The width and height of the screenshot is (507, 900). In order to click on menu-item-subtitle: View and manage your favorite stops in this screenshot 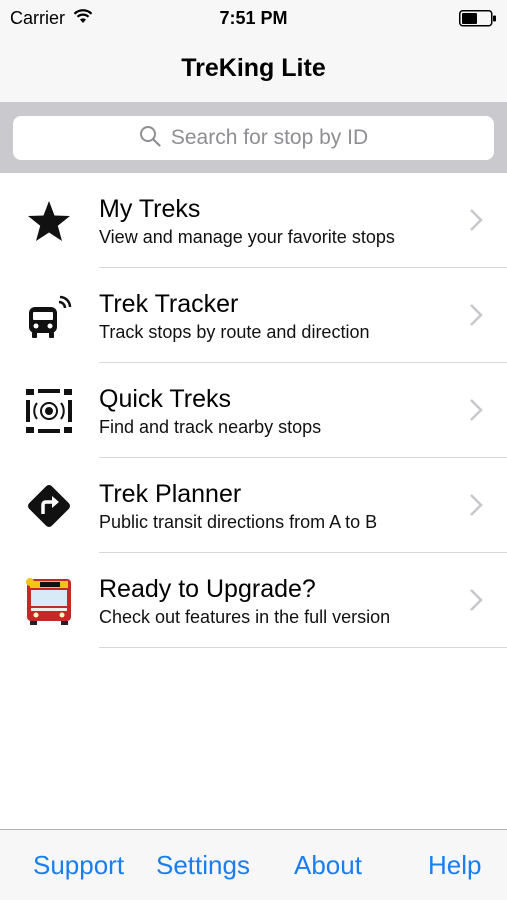, I will do `click(247, 237)`.